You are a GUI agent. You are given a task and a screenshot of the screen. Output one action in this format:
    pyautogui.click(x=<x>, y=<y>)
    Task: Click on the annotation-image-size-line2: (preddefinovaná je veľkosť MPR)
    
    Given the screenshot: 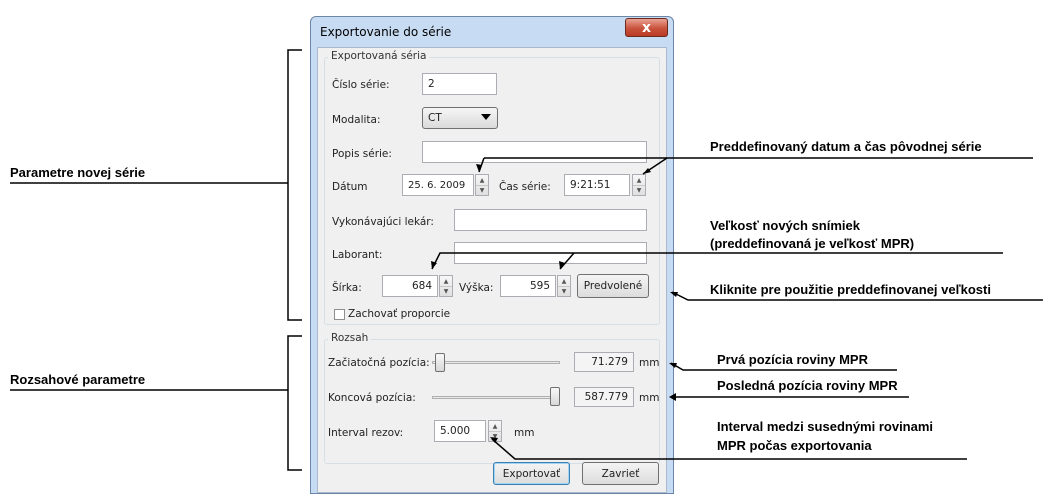 What is the action you would take?
    pyautogui.click(x=812, y=243)
    